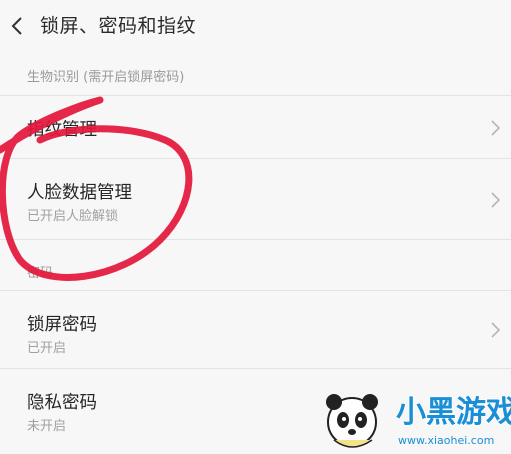 The width and height of the screenshot is (511, 454). Describe the element at coordinates (255, 26) in the screenshot. I see `top-bar: 锁屏、密码和指纹` at that location.